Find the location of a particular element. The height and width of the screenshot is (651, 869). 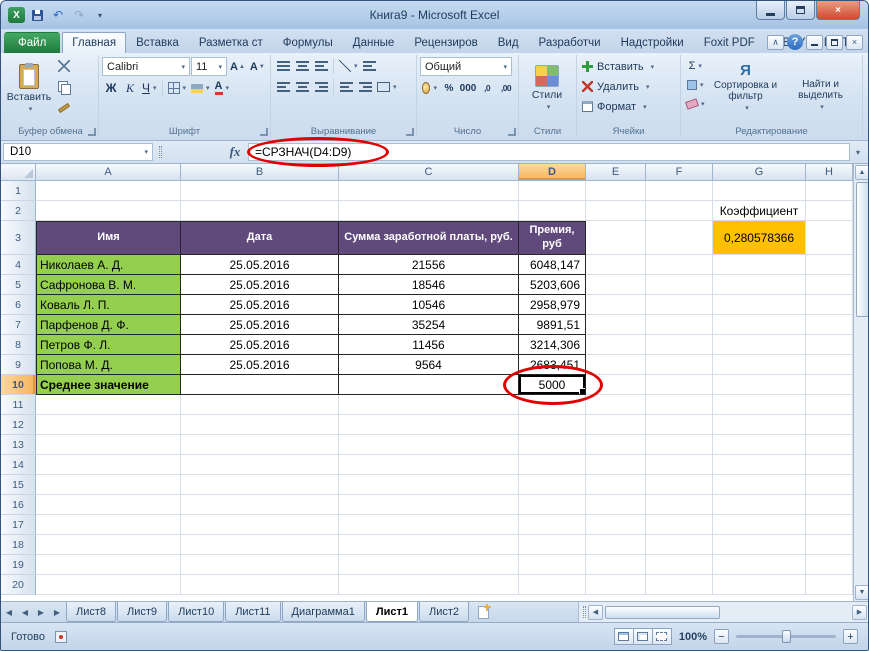

row-header-7: 7 is located at coordinates (18, 325).